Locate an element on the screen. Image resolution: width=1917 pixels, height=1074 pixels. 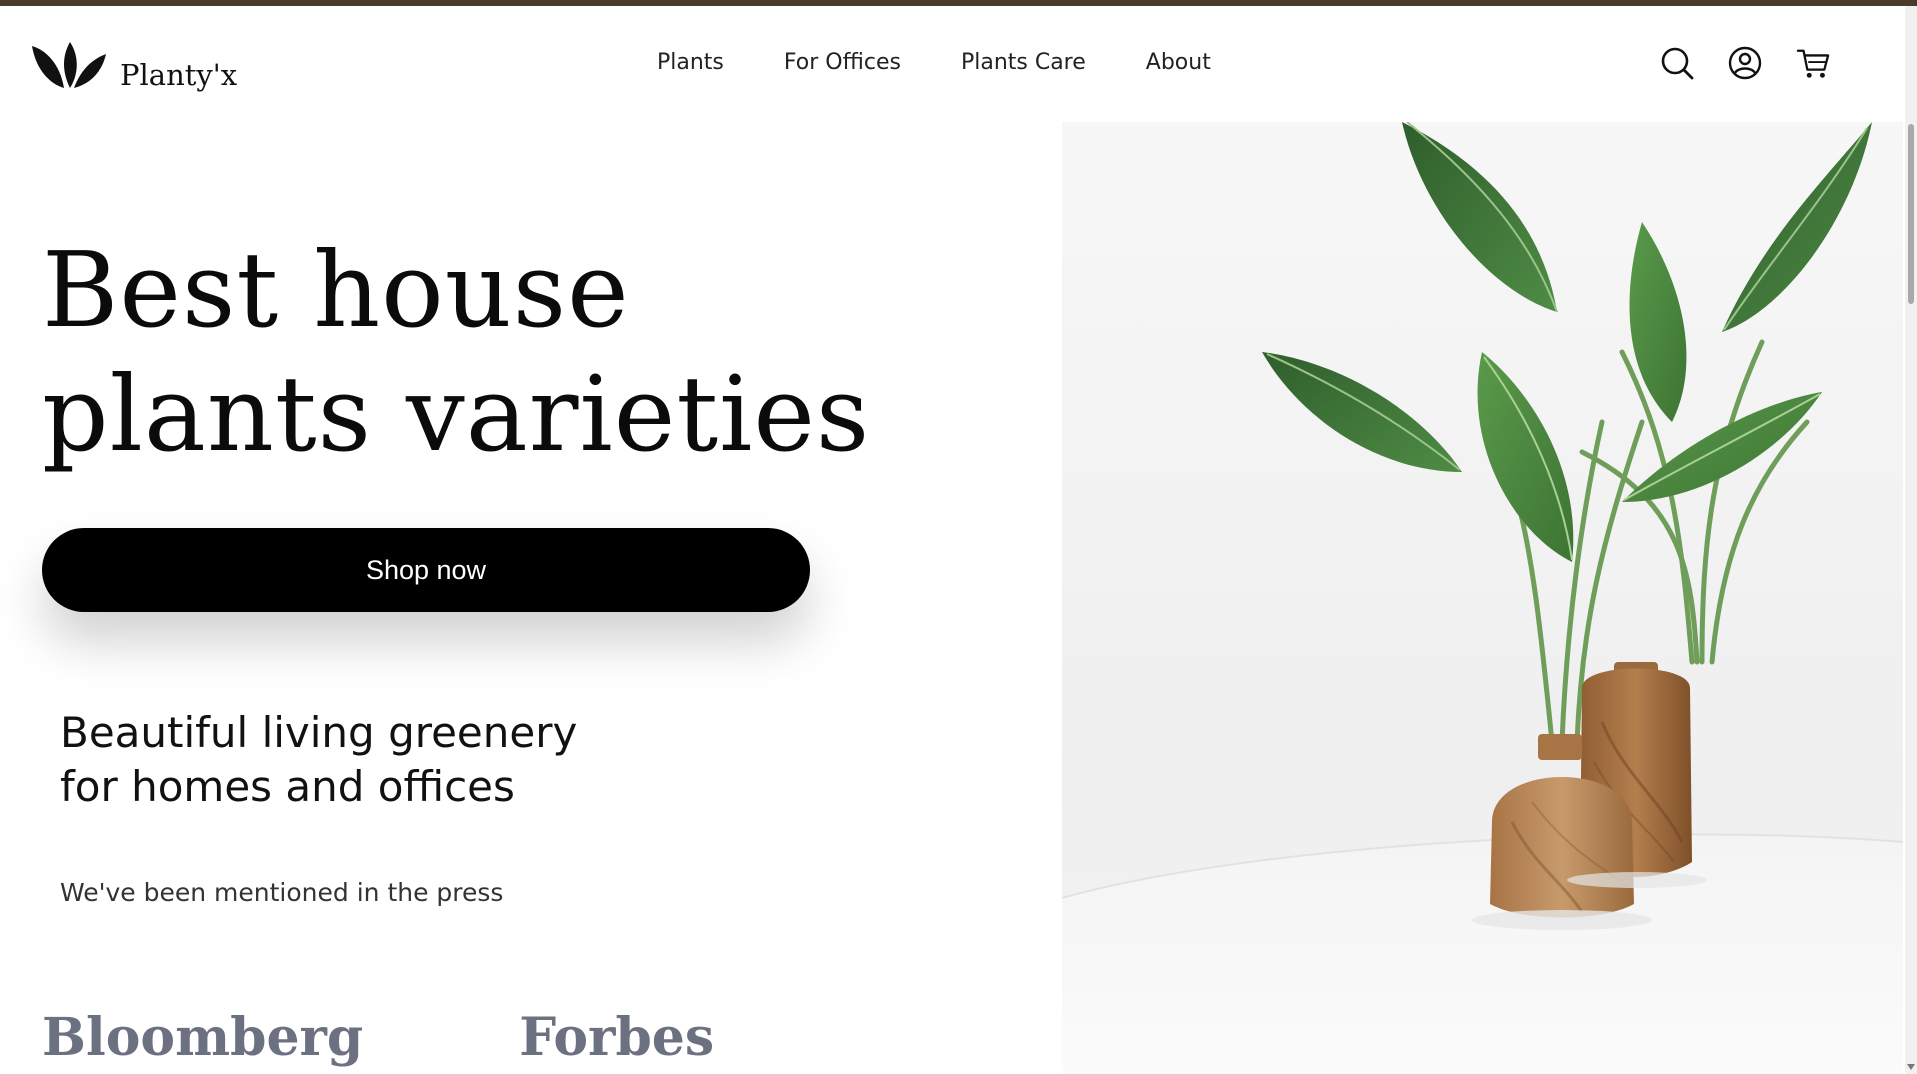
search-button is located at coordinates (1677, 63).